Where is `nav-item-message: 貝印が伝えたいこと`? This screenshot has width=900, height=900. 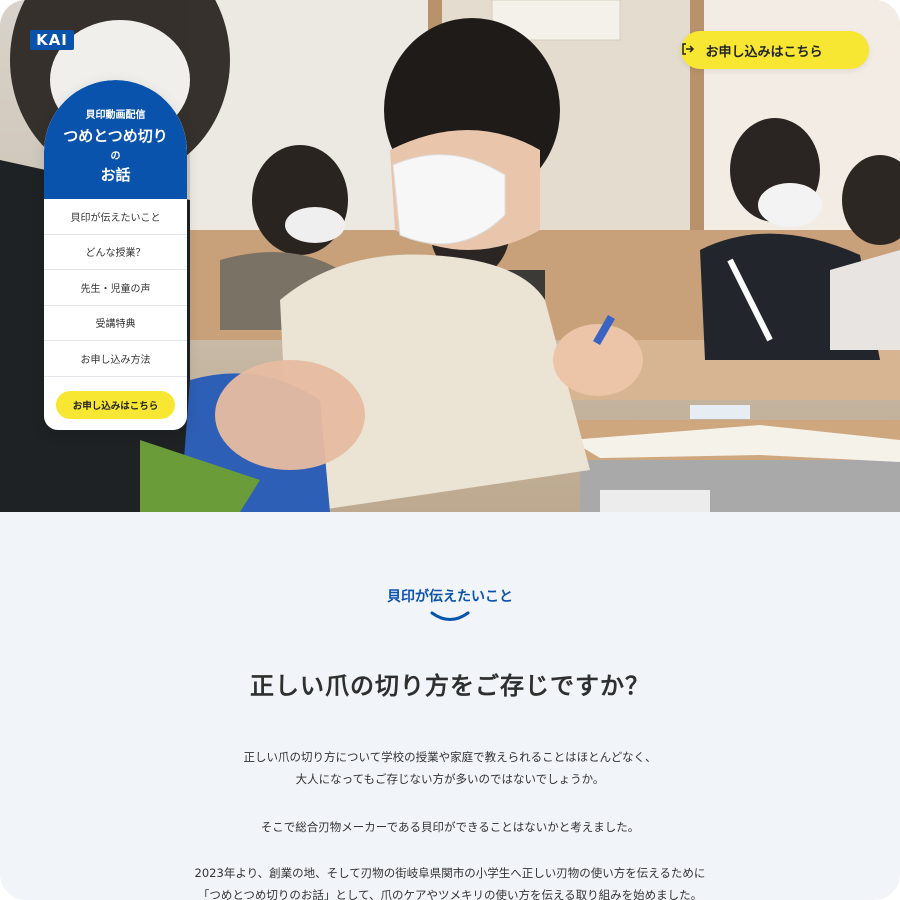 nav-item-message: 貝印が伝えたいこと is located at coordinates (115, 217).